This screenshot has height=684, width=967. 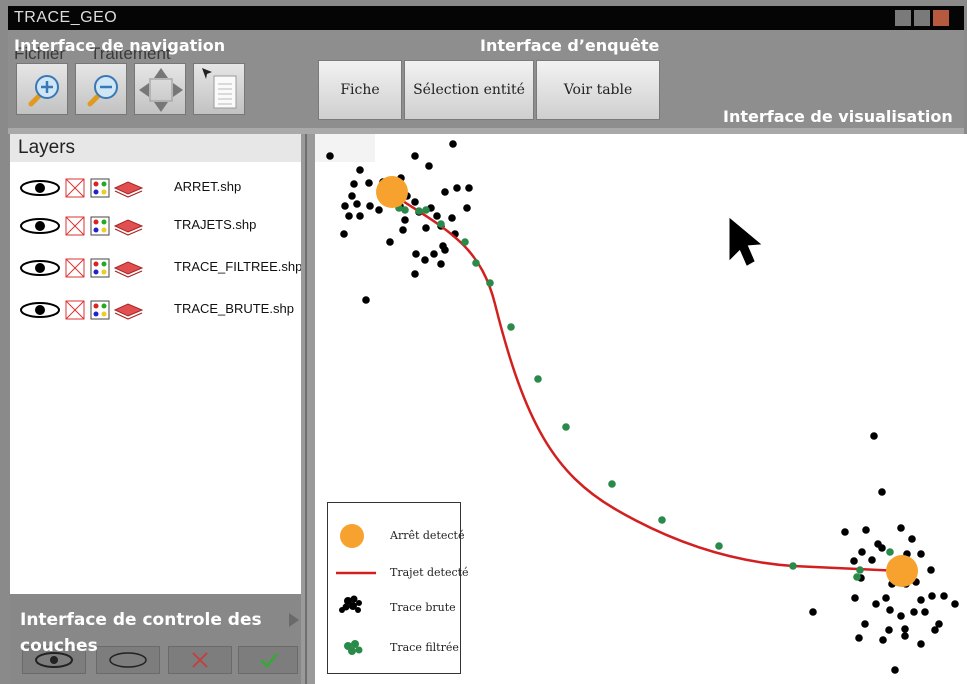 I want to click on checkmark-icon, so click(x=269, y=660).